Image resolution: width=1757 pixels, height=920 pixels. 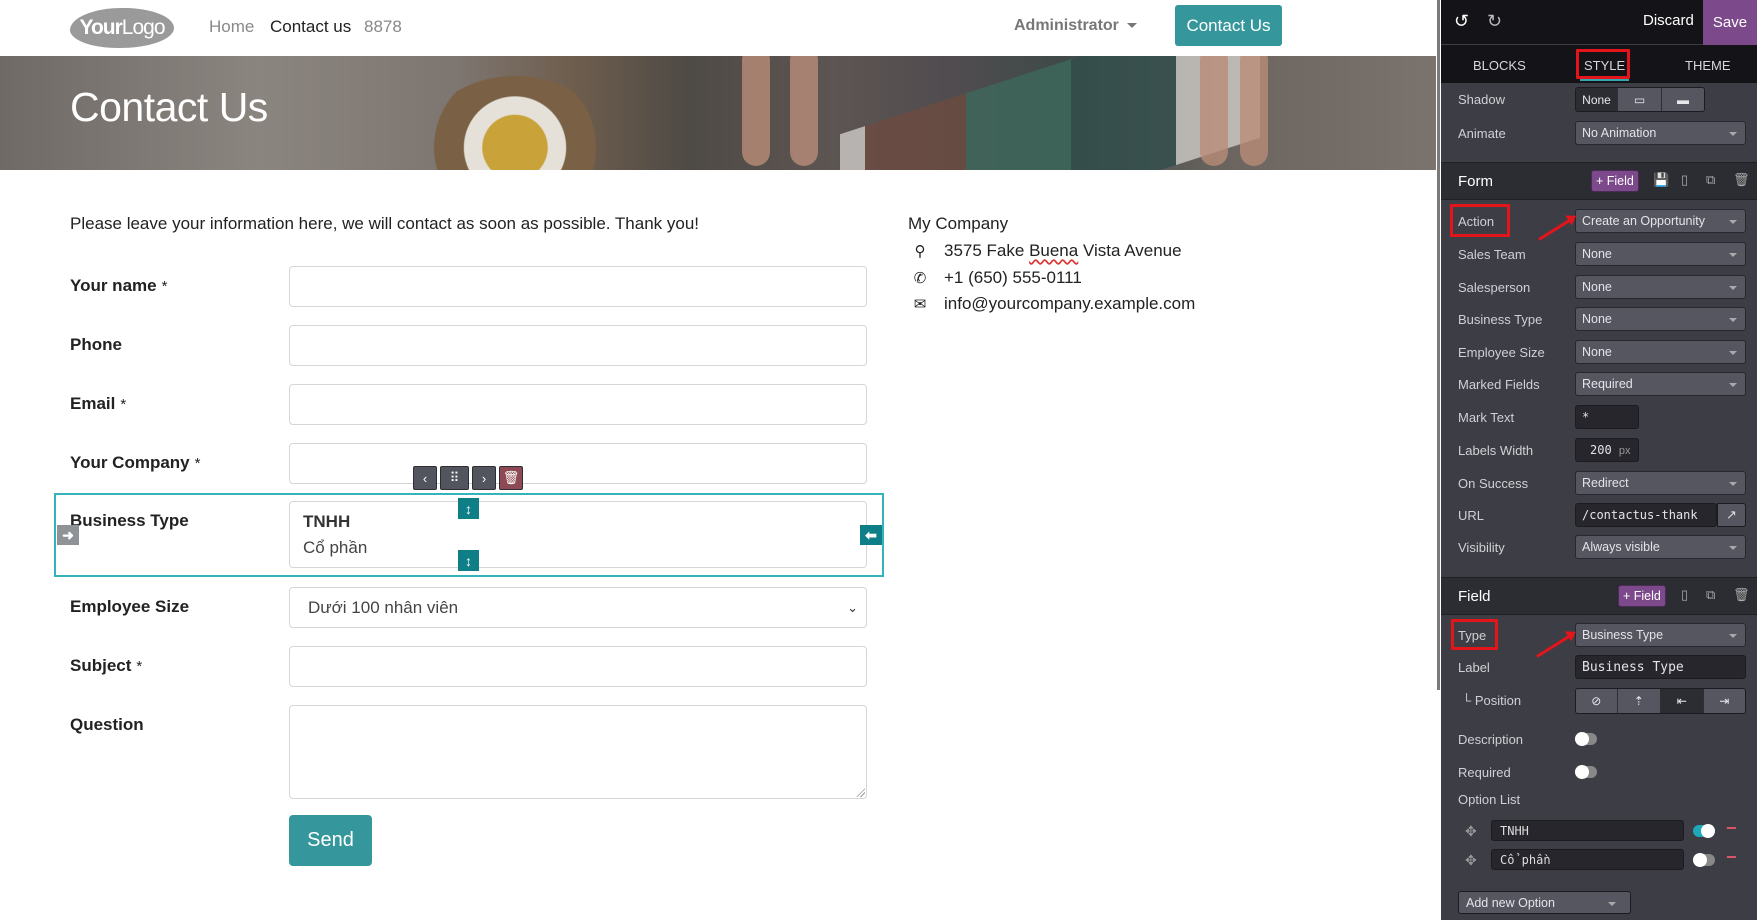 I want to click on shadow-inset-option: ▬, so click(x=1683, y=99).